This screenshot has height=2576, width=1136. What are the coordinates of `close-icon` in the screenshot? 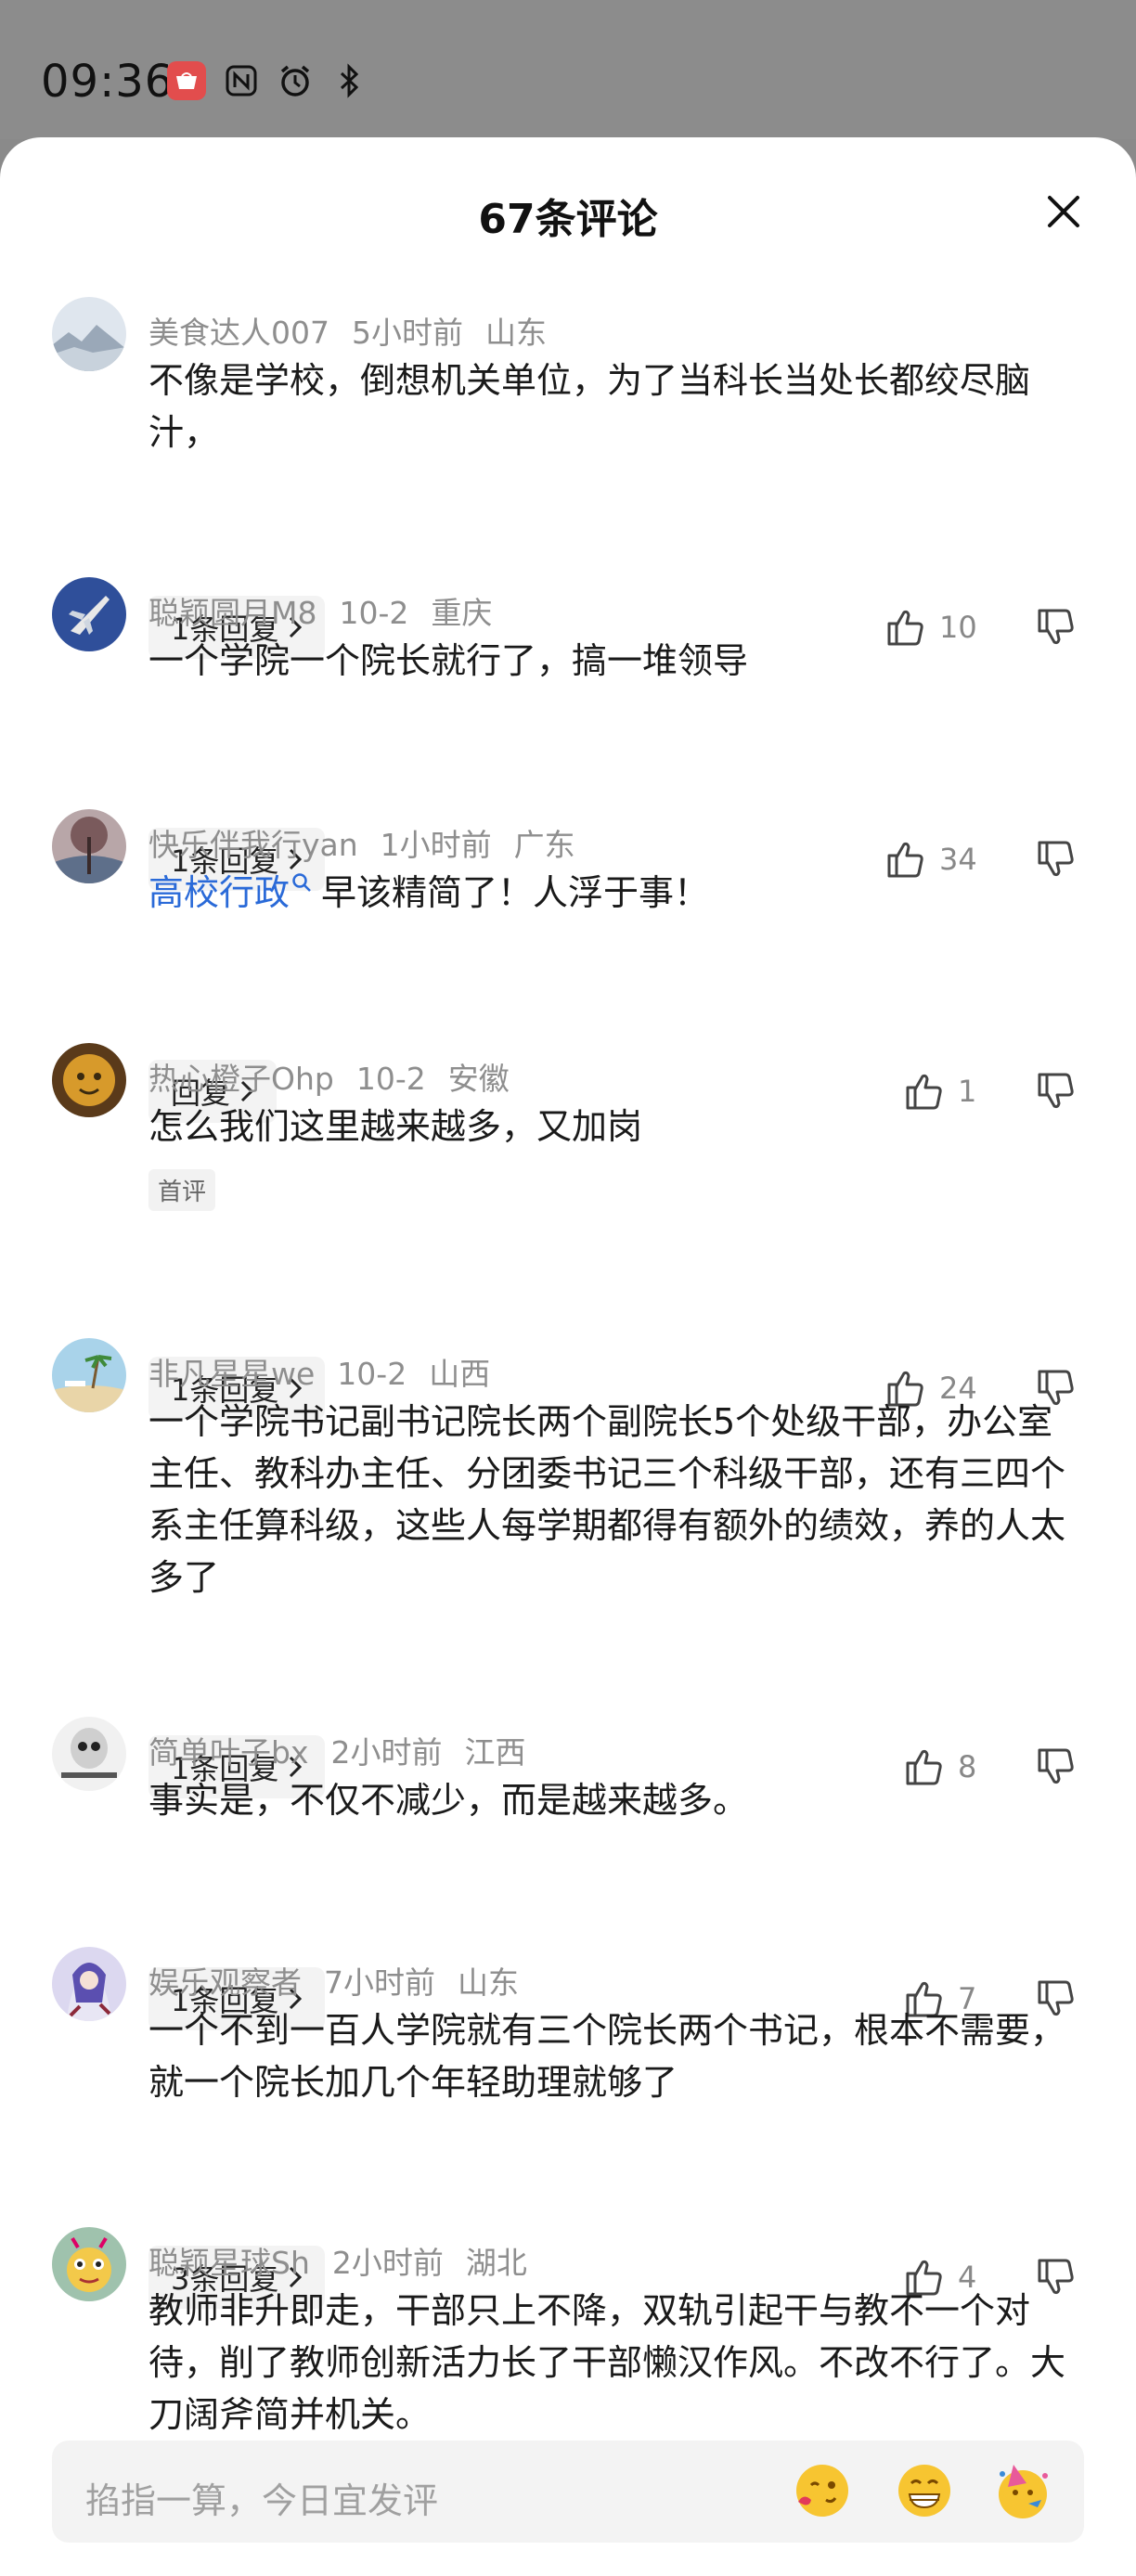 It's located at (1063, 211).